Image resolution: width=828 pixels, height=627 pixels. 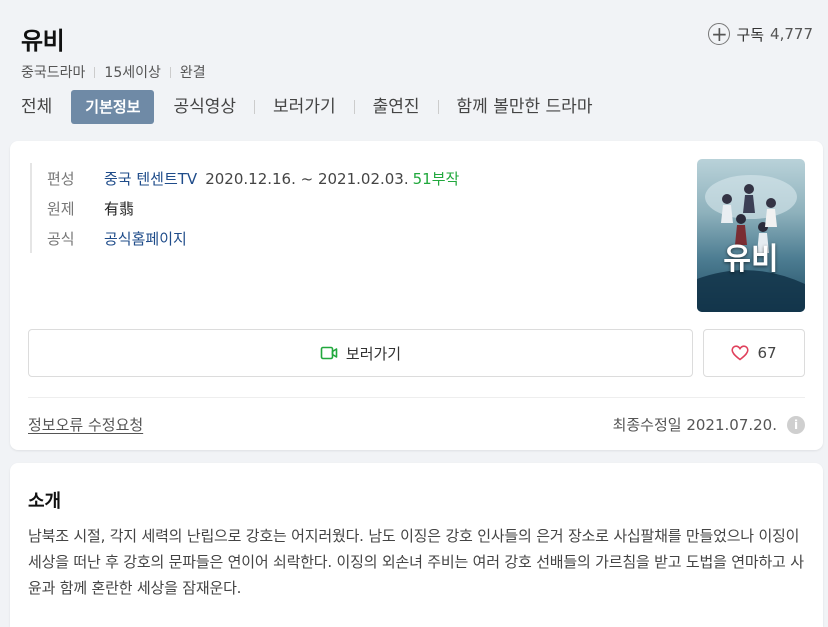 What do you see at coordinates (754, 353) in the screenshot?
I see `like-button: 67` at bounding box center [754, 353].